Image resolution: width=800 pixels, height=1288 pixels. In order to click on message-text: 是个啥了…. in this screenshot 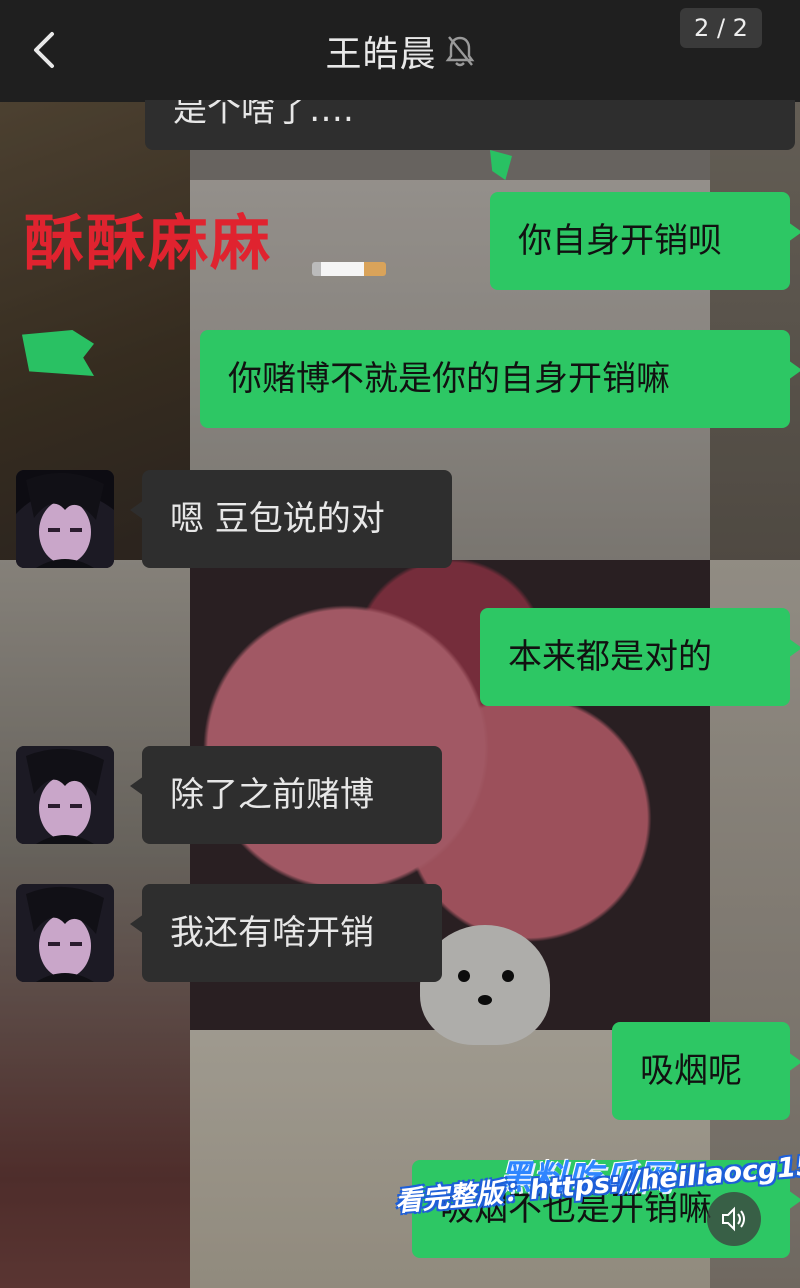, I will do `click(263, 115)`.